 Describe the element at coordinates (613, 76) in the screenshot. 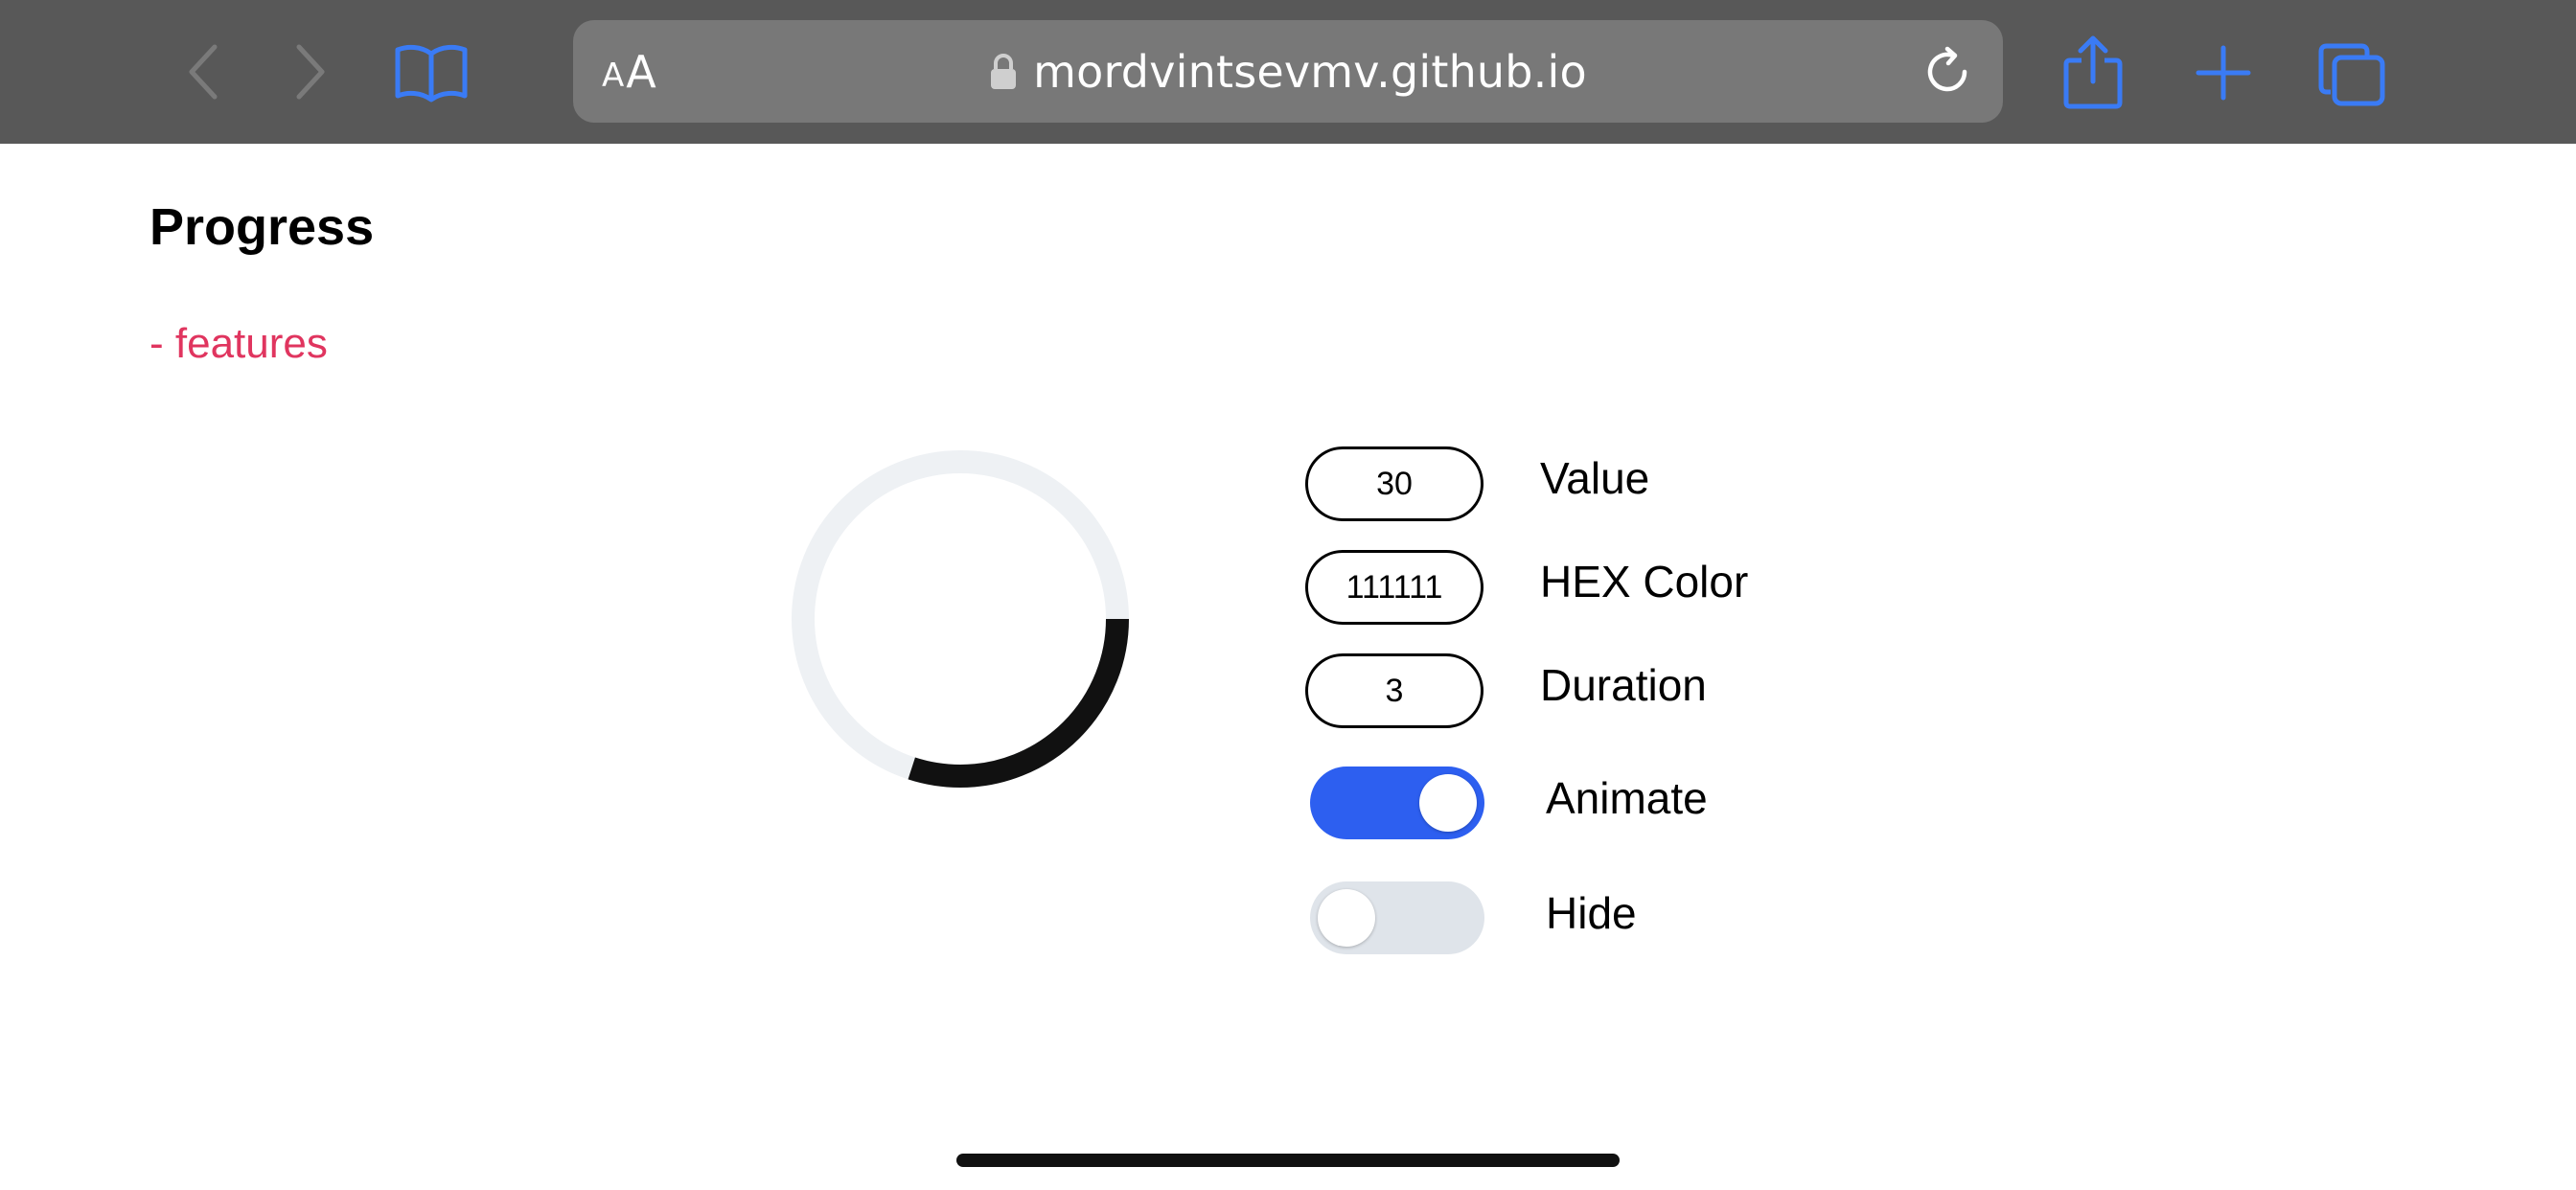

I see `text-size-small-glyph: A` at that location.